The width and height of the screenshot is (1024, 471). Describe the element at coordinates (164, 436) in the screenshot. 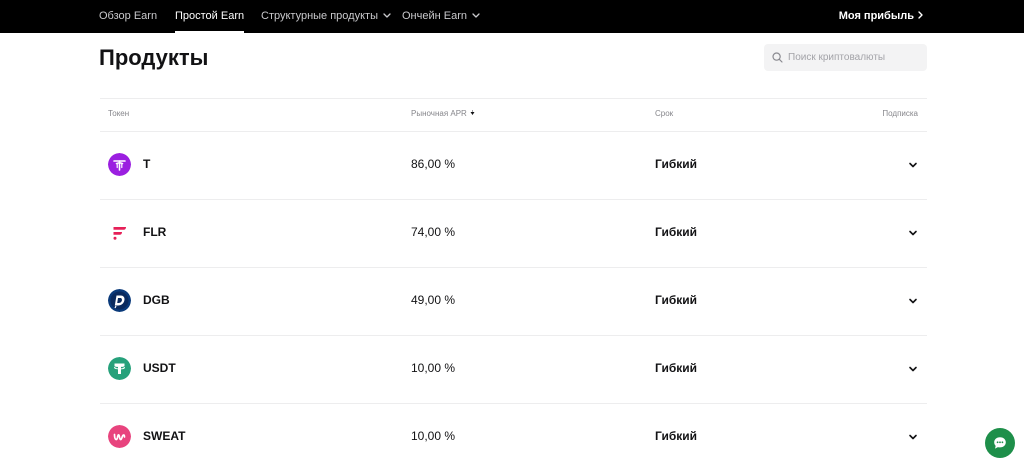

I see `token-name: SWEAT` at that location.